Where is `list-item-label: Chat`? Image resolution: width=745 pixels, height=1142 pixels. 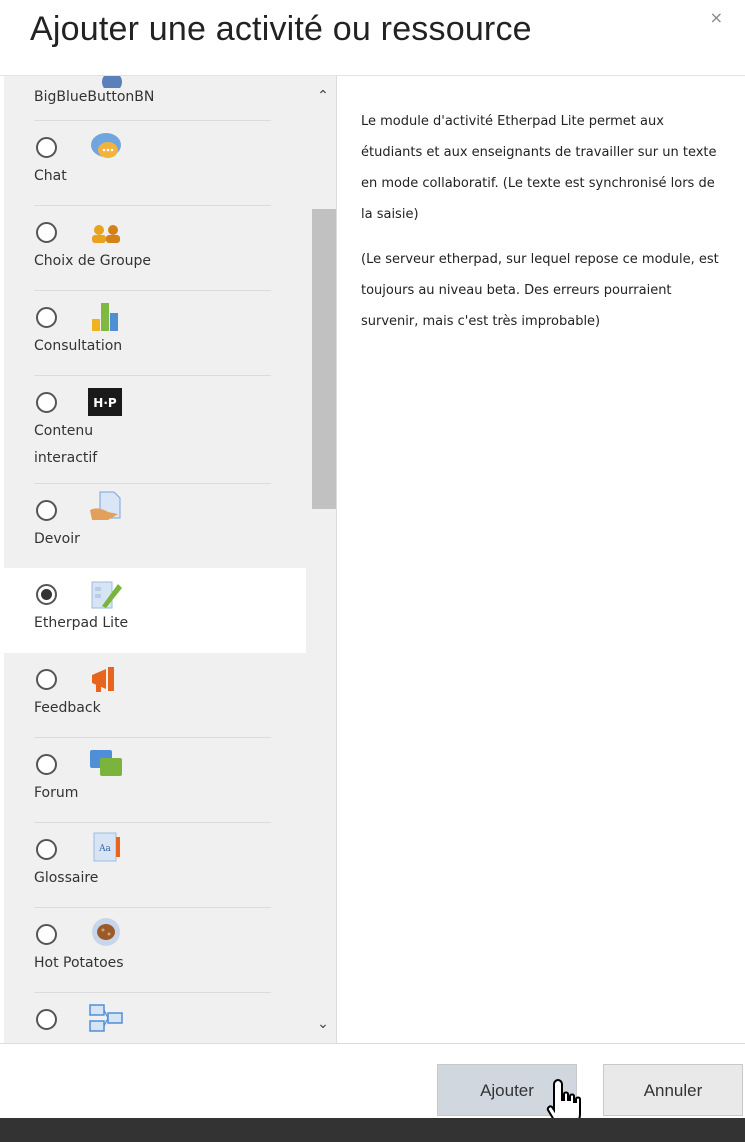
list-item-label: Chat is located at coordinates (50, 176).